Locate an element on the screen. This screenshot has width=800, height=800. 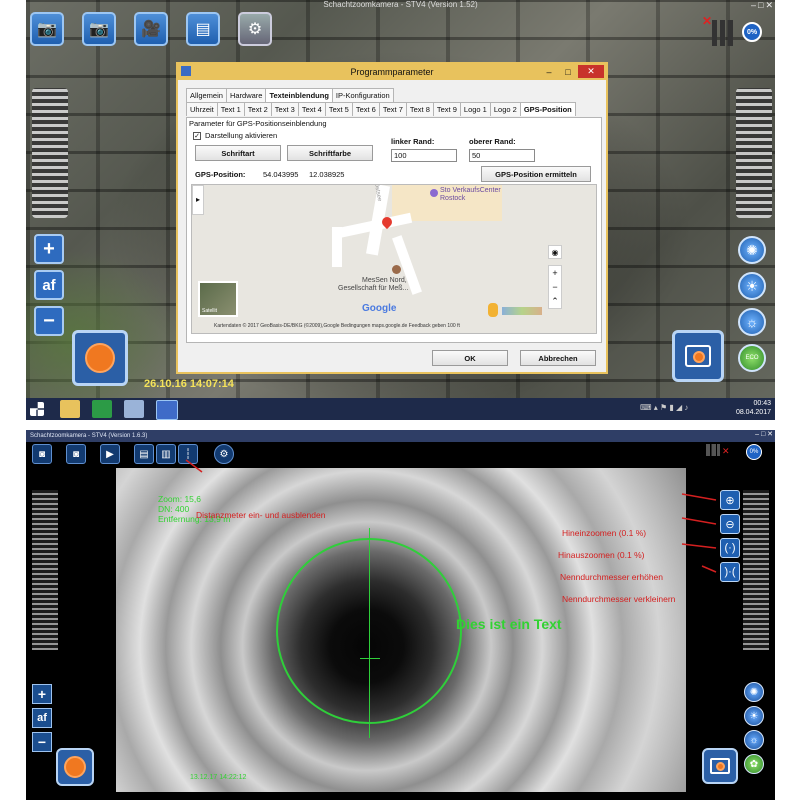
my-location-icon: ◉ is located at coordinates (555, 252).